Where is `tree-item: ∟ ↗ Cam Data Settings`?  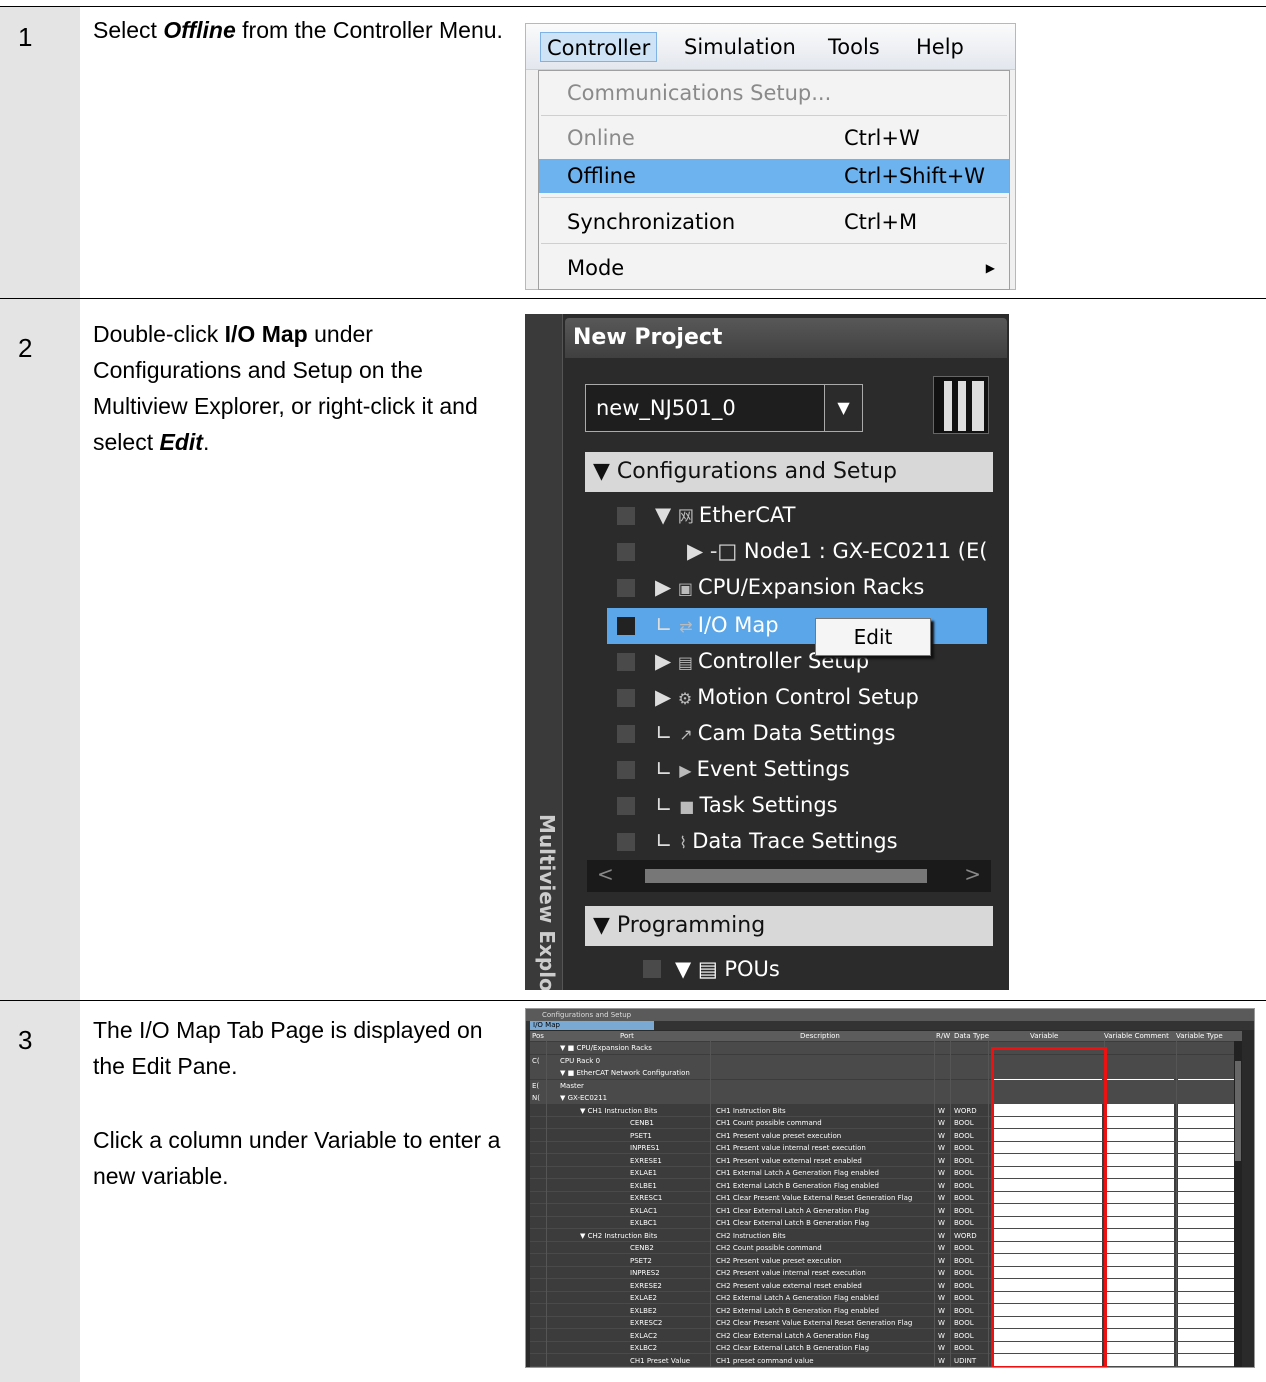
tree-item: ∟ ↗ Cam Data Settings is located at coordinates (775, 733).